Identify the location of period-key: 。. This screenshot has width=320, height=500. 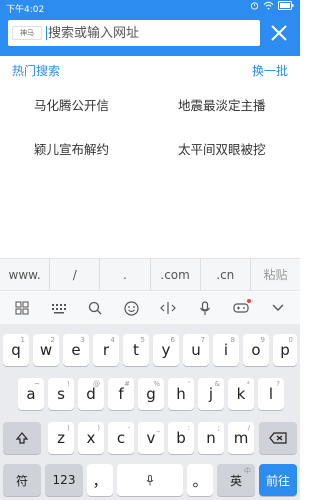
(200, 480).